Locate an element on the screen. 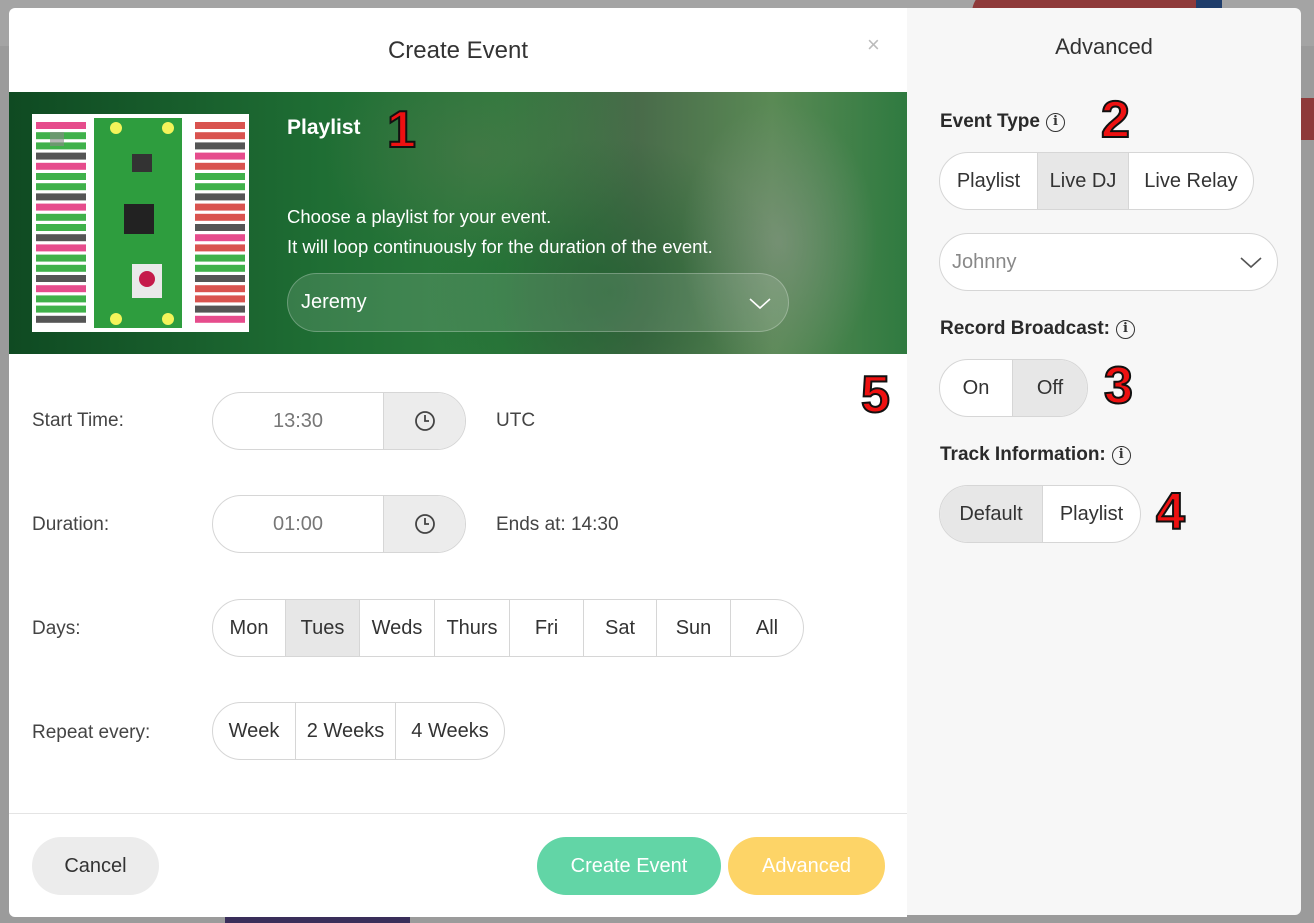 Image resolution: width=1314 pixels, height=923 pixels. record-broadcast-label: Record Broadcast: i is located at coordinates (1037, 329).